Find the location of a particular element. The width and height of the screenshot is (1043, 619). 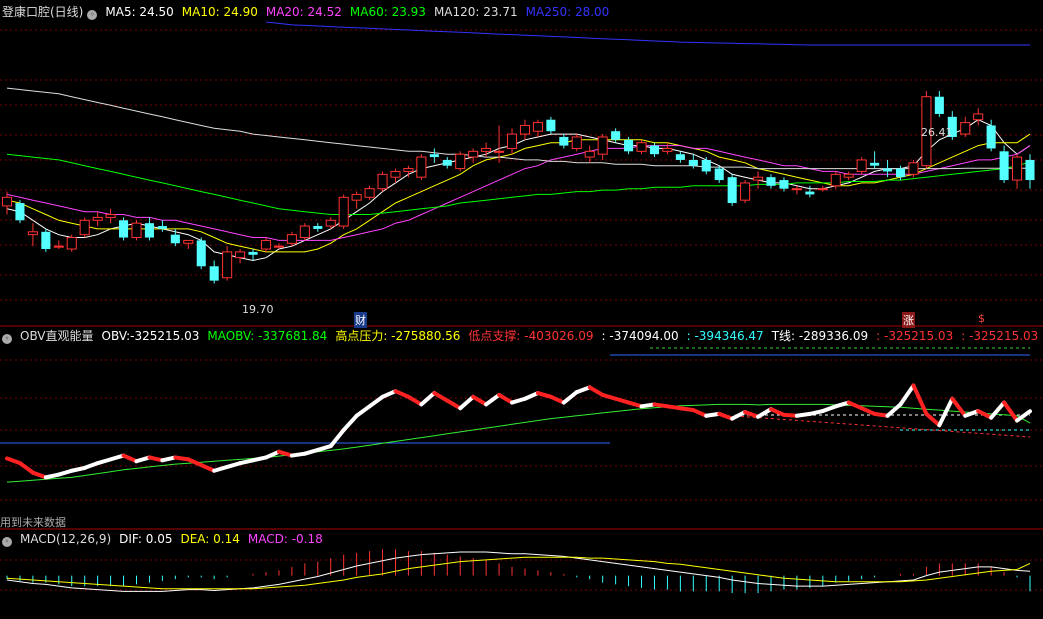

ma-legend-item: MA120: 23.71 is located at coordinates (475, 12).